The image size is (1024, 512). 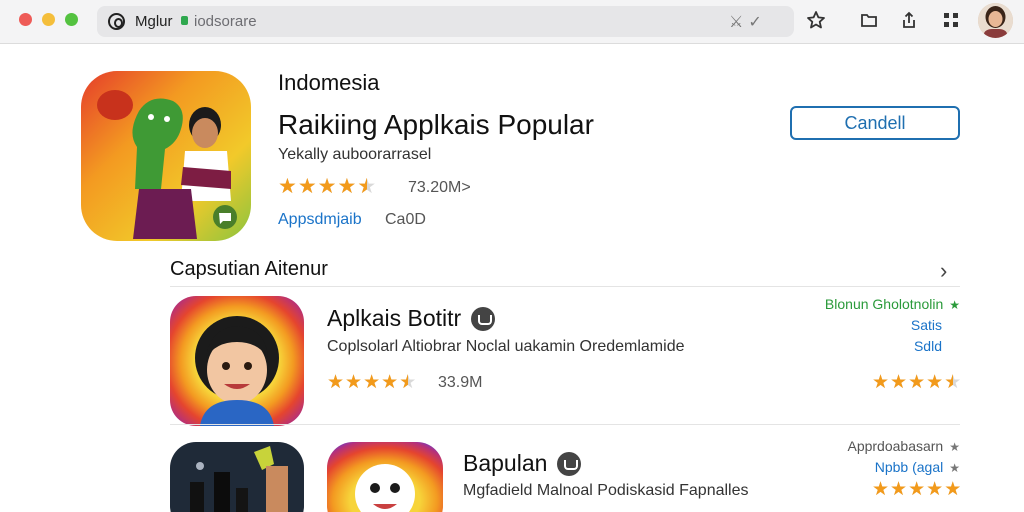 What do you see at coordinates (320, 220) in the screenshot?
I see `developer-link: Appsdmjaib` at bounding box center [320, 220].